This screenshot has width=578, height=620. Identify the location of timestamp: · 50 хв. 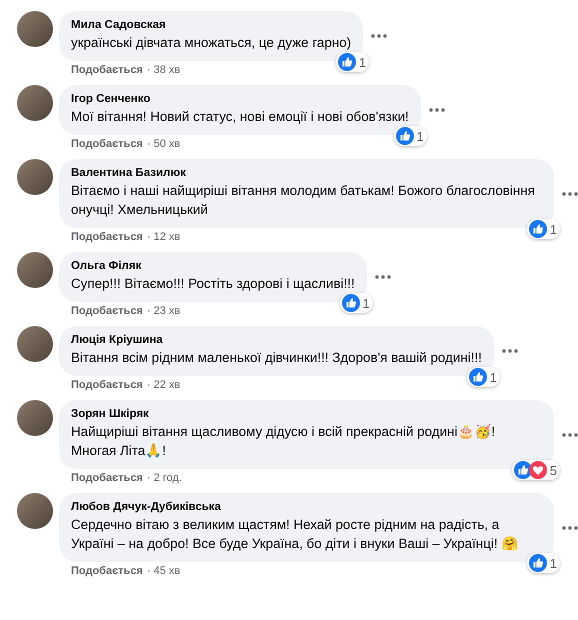
(163, 144).